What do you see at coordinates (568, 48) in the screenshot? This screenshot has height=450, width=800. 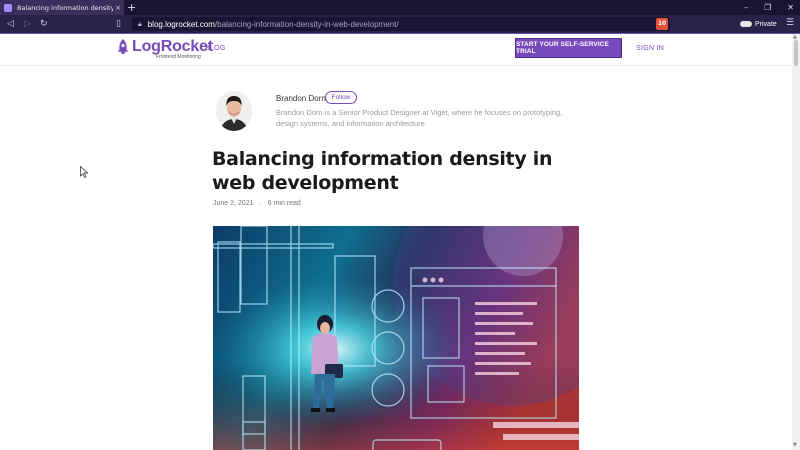 I see `start-trial-button: START YOUR SELF-SERVICE TRIAL` at bounding box center [568, 48].